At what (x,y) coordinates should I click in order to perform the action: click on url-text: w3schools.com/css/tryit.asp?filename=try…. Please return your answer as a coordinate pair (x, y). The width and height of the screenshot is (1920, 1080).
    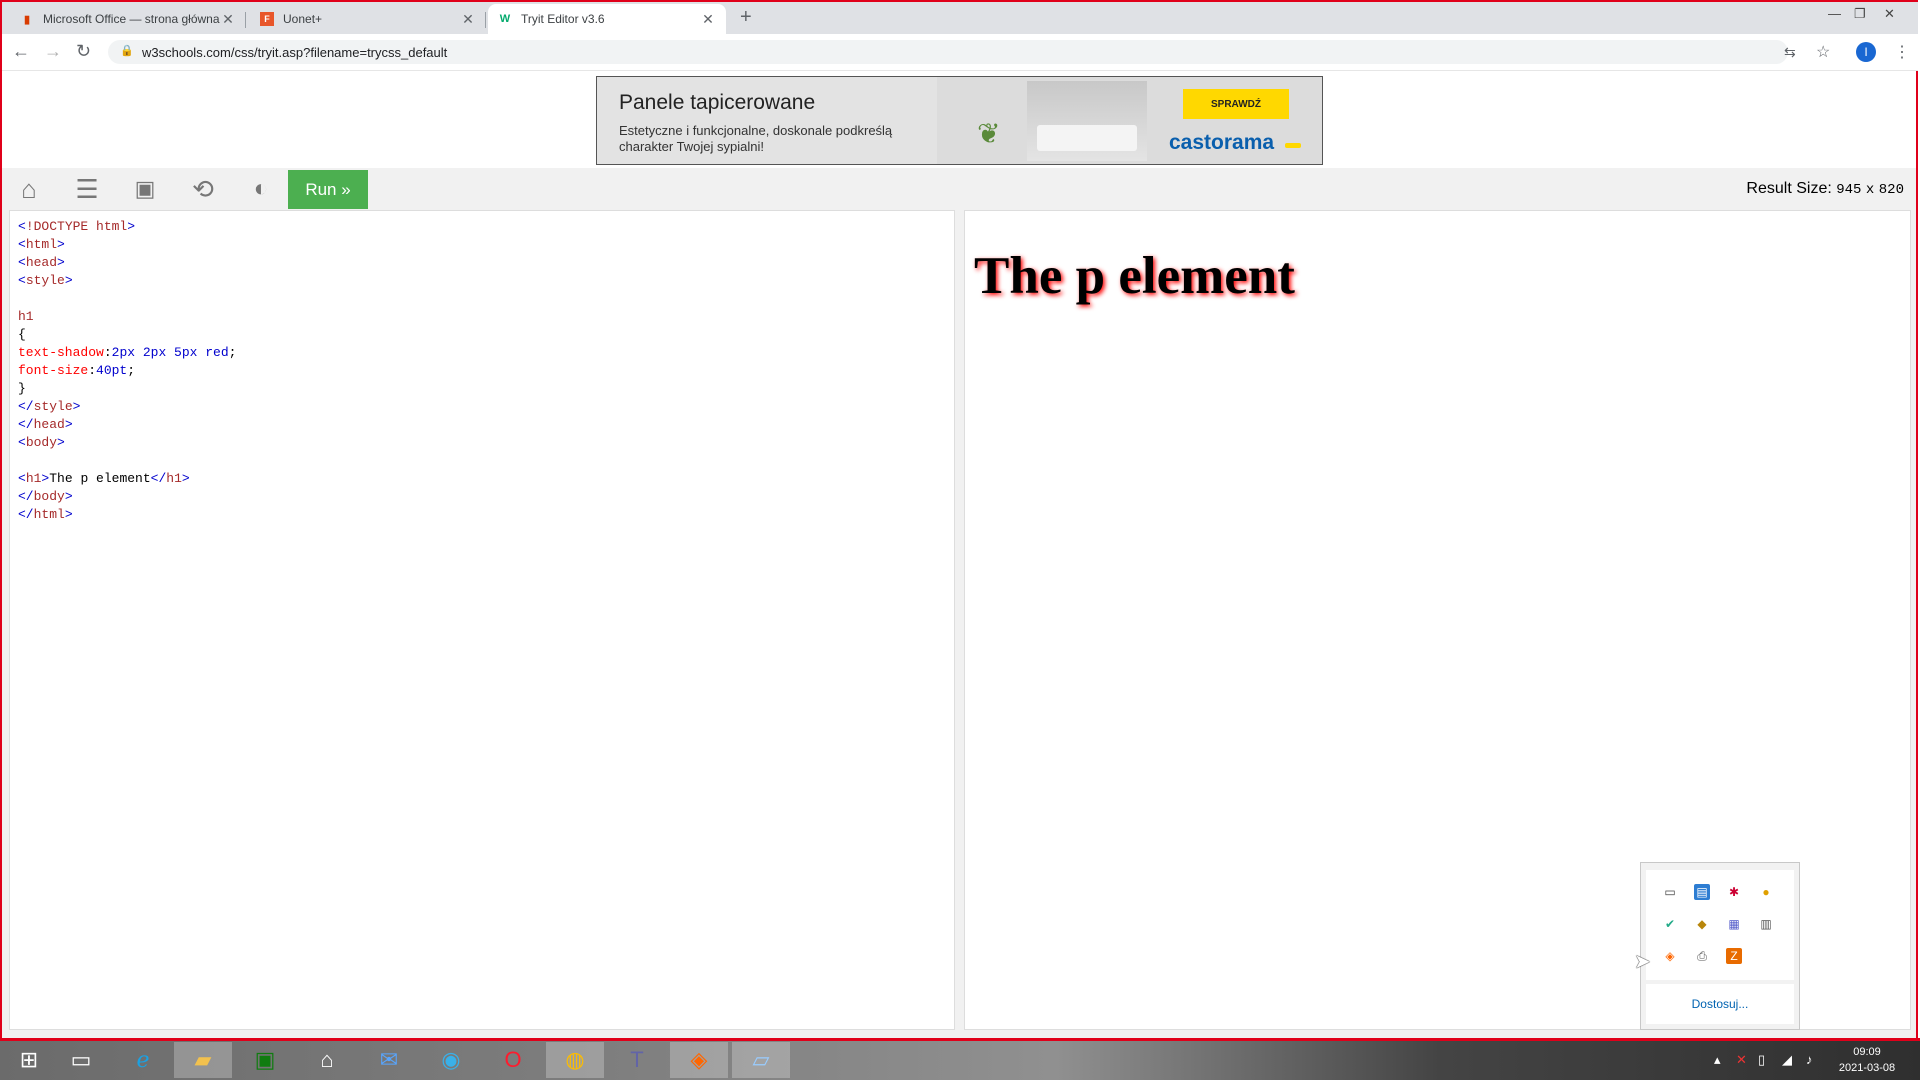
    Looking at the image, I should click on (294, 52).